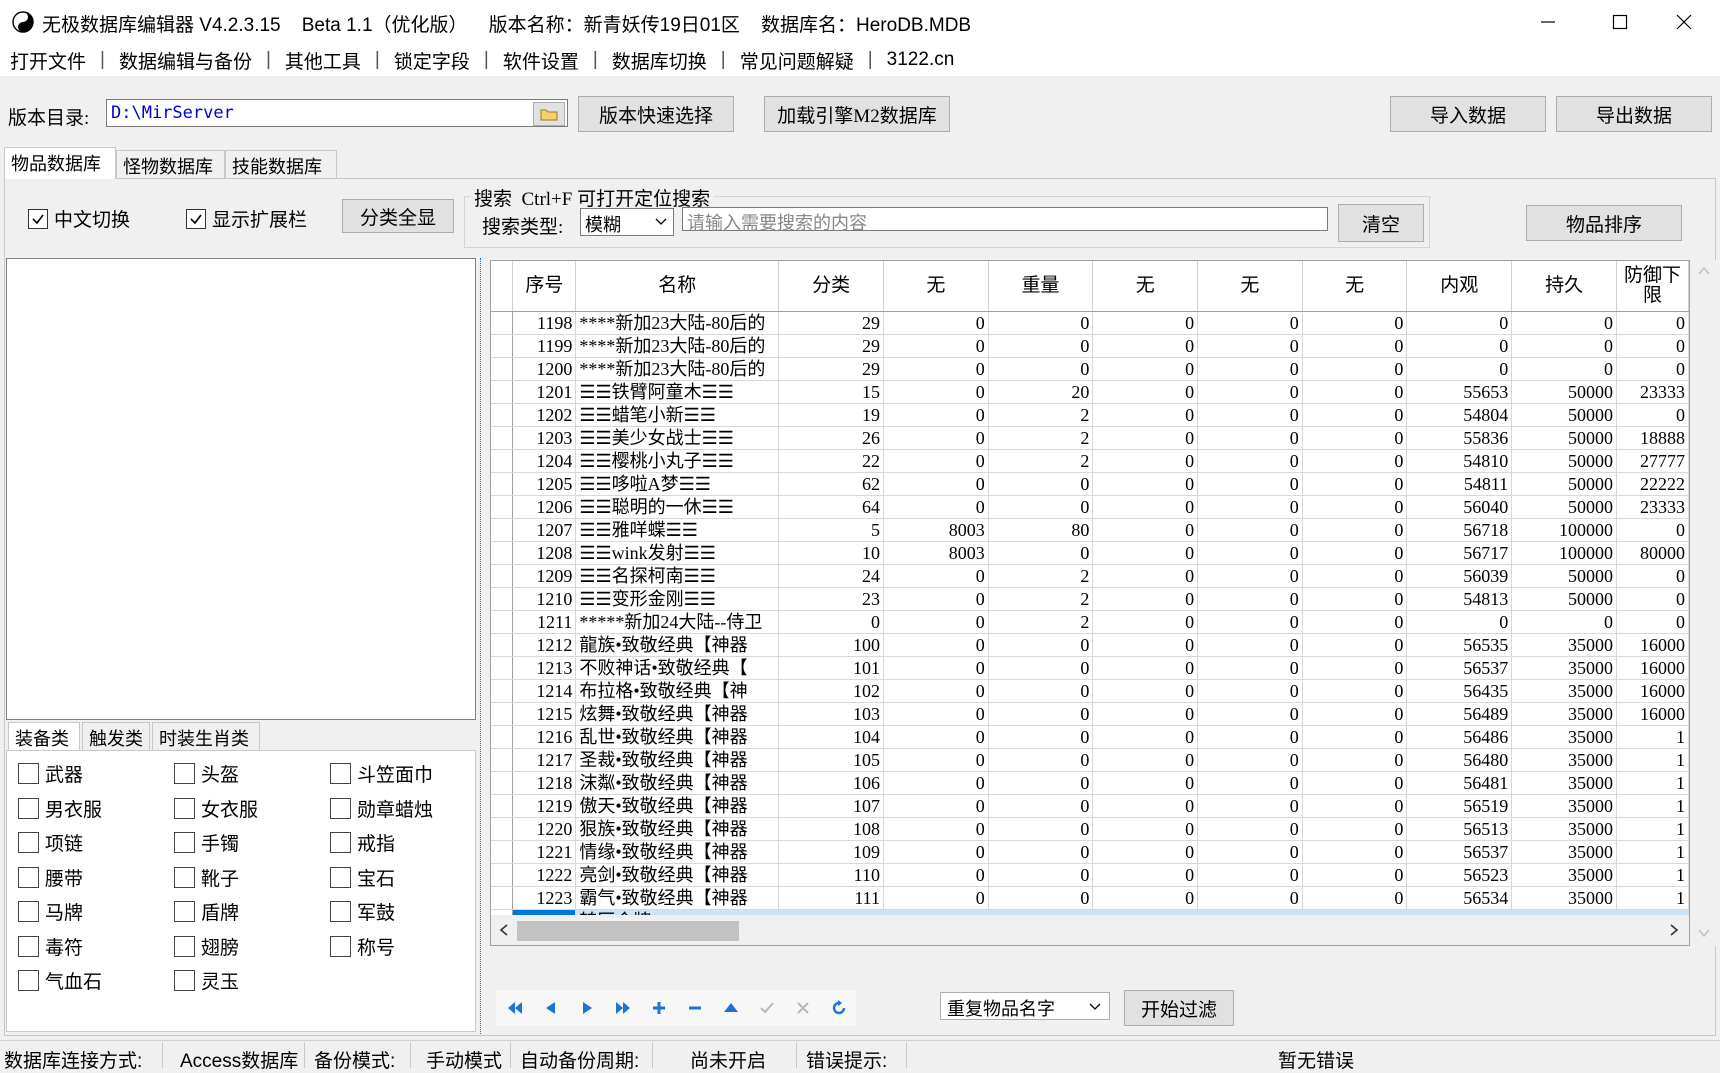 The height and width of the screenshot is (1073, 1720). Describe the element at coordinates (831, 691) in the screenshot. I see `table-cell: 102` at that location.